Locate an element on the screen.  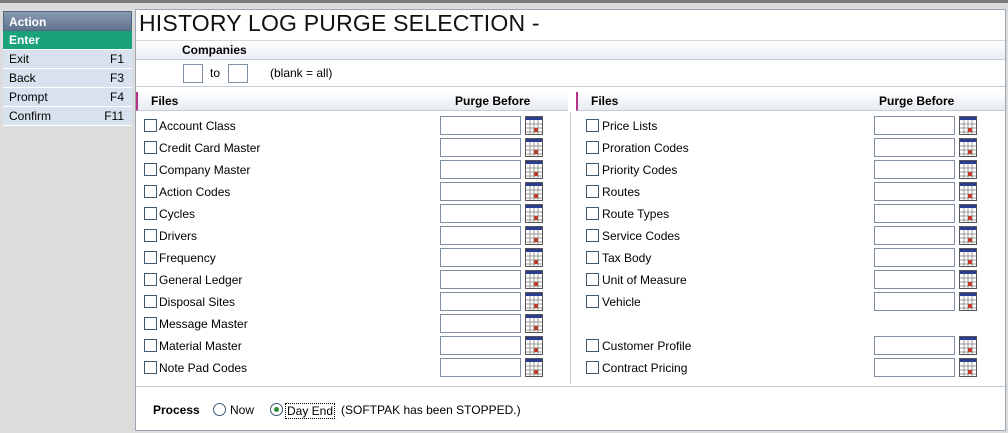
file-label: Vehicle is located at coordinates (621, 302).